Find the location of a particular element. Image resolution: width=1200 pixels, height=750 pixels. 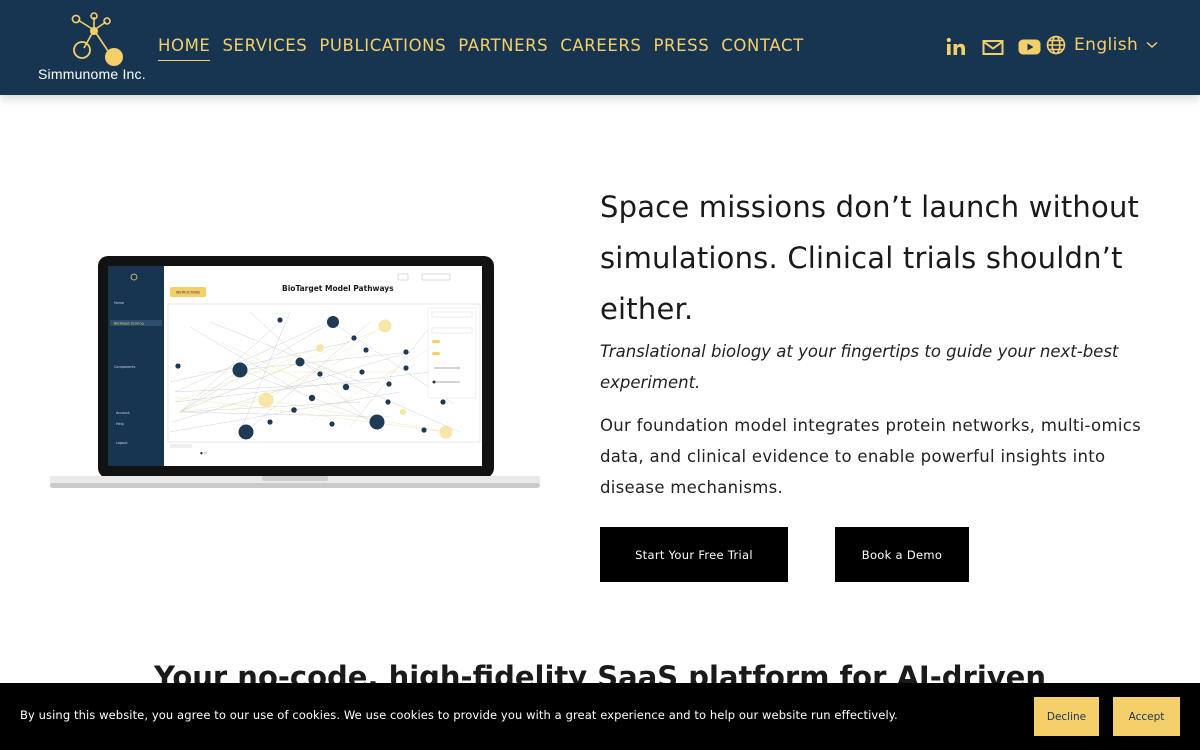

youtube-icon is located at coordinates (1030, 47).